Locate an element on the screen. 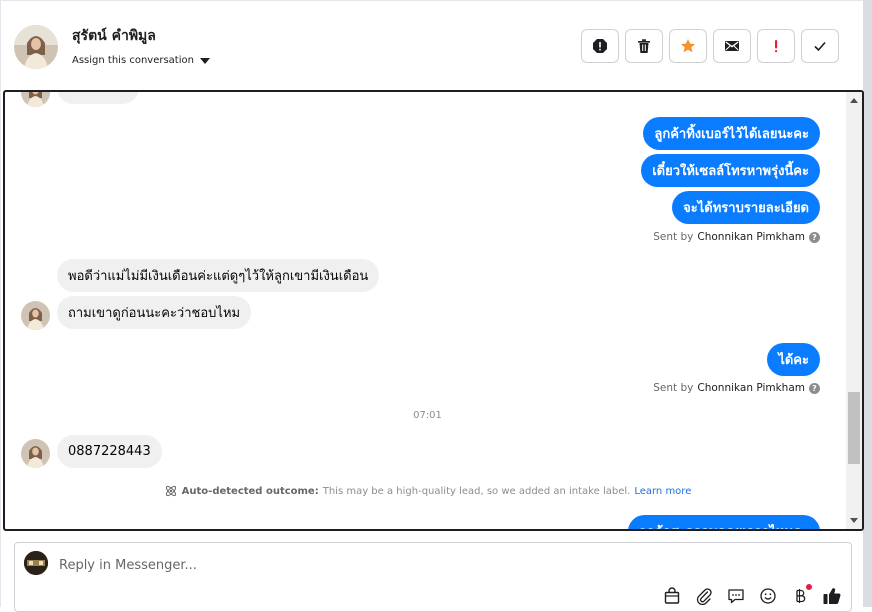  contact-avatar is located at coordinates (36, 47).